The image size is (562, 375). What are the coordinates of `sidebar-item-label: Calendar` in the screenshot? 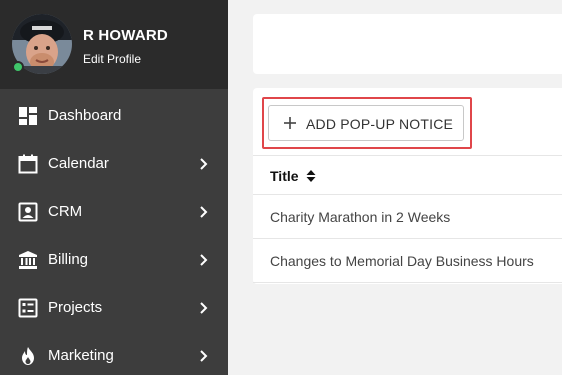 It's located at (78, 163).